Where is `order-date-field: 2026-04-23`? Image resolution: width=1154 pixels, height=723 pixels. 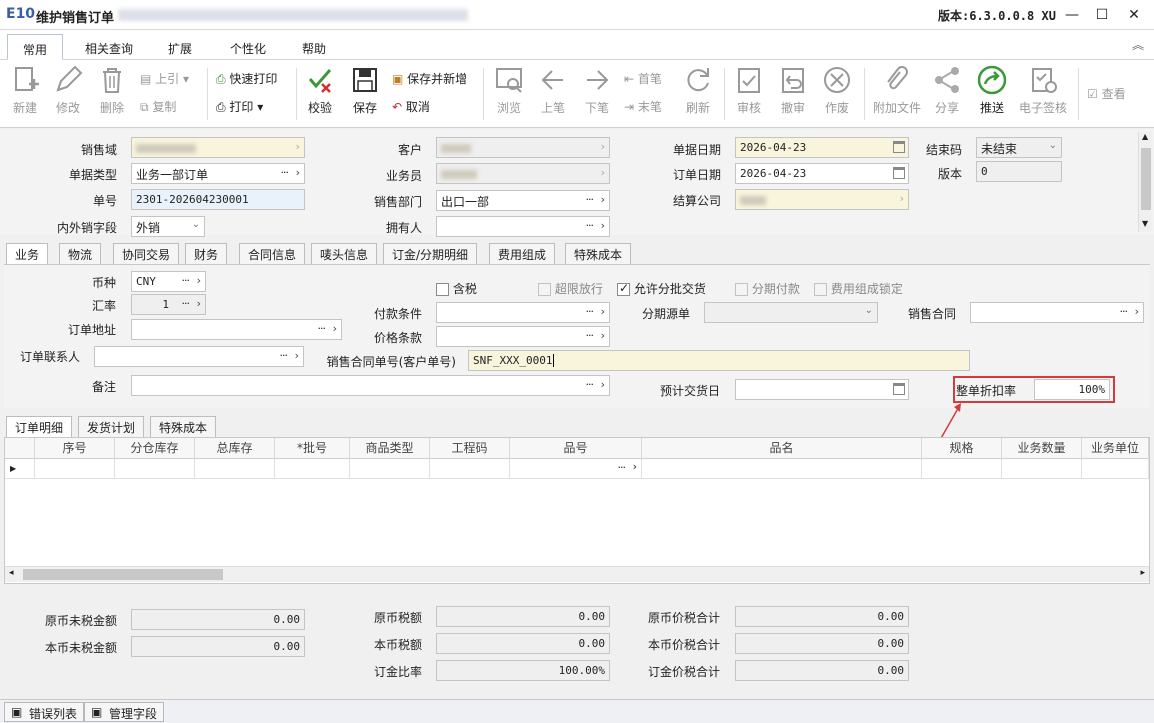
order-date-field: 2026-04-23 is located at coordinates (822, 173).